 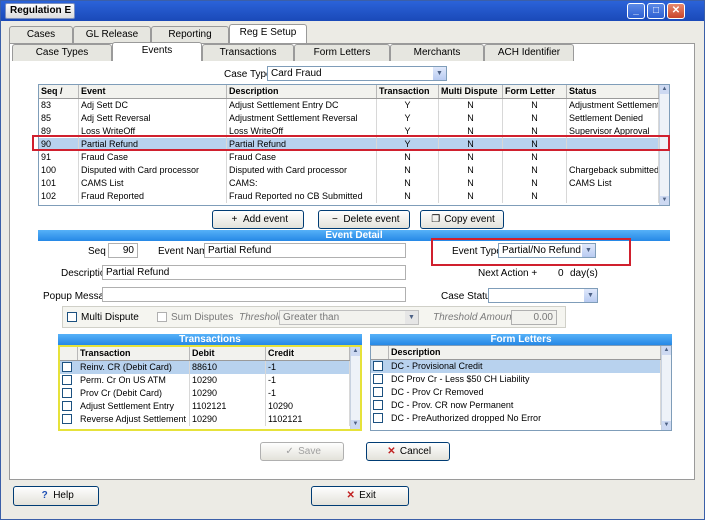 I want to click on tab-transactions: Transactions, so click(x=248, y=52).